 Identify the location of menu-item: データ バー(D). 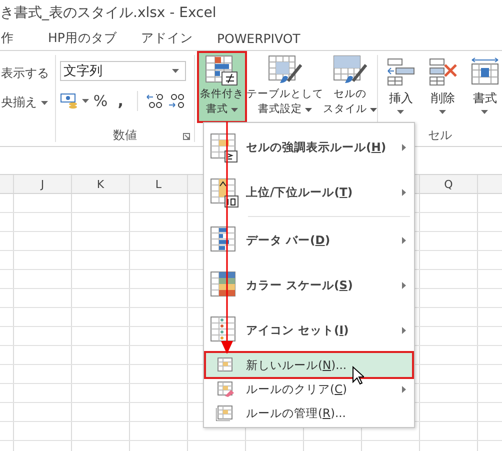
(309, 240).